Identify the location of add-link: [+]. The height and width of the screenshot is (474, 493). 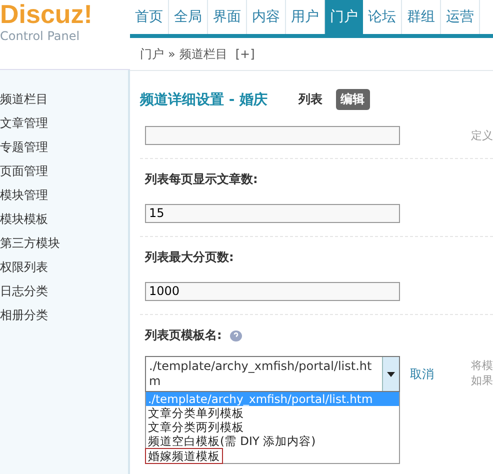
(245, 54).